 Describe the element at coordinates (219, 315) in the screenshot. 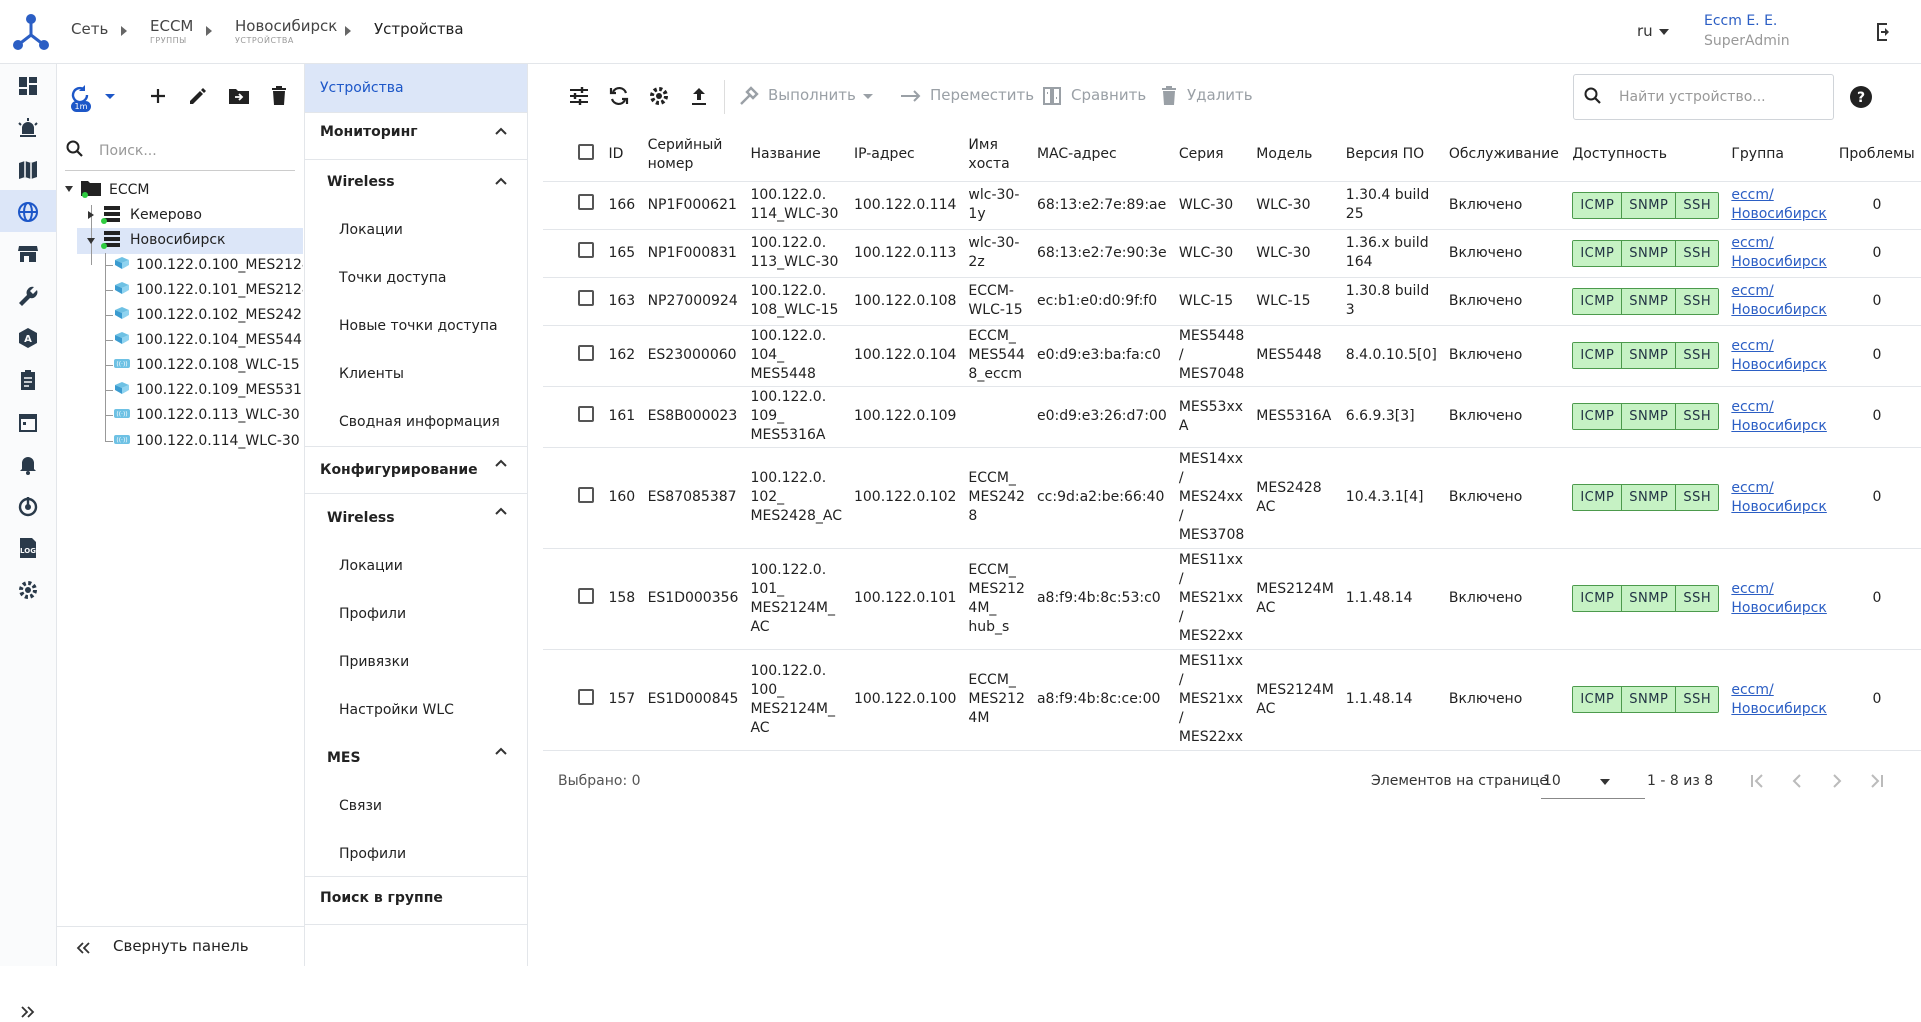

I see `tree-node-device: 100.122.0.102_MES2428_A` at that location.